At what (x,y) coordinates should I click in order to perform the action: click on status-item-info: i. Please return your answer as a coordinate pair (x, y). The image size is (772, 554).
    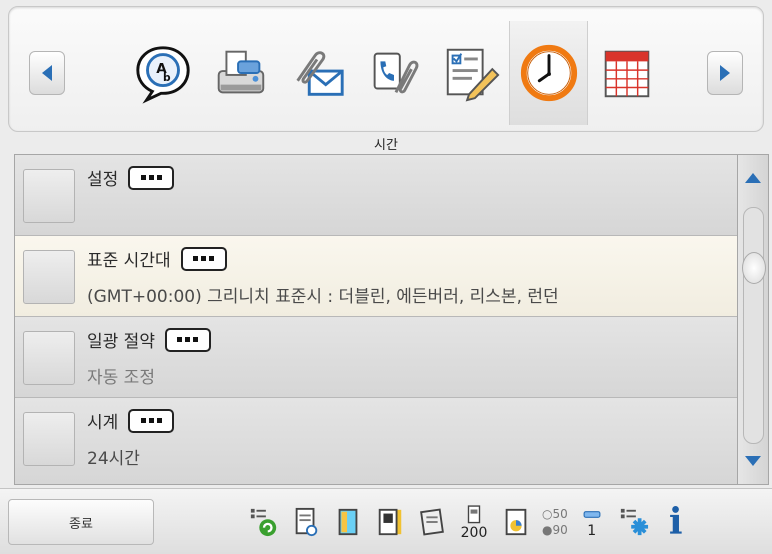
    Looking at the image, I should click on (676, 522).